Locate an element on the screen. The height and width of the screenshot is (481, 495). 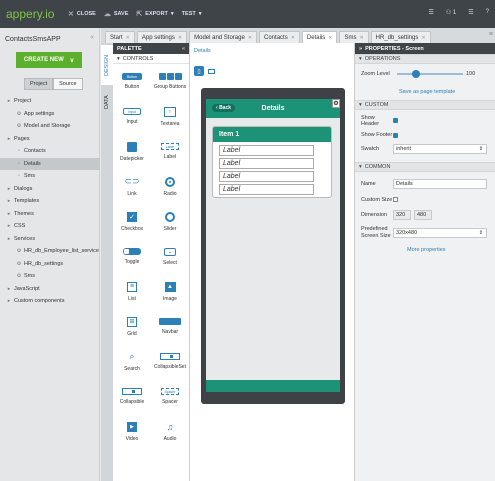
palette-item-navbar: Navbar is located at coordinates (170, 326).